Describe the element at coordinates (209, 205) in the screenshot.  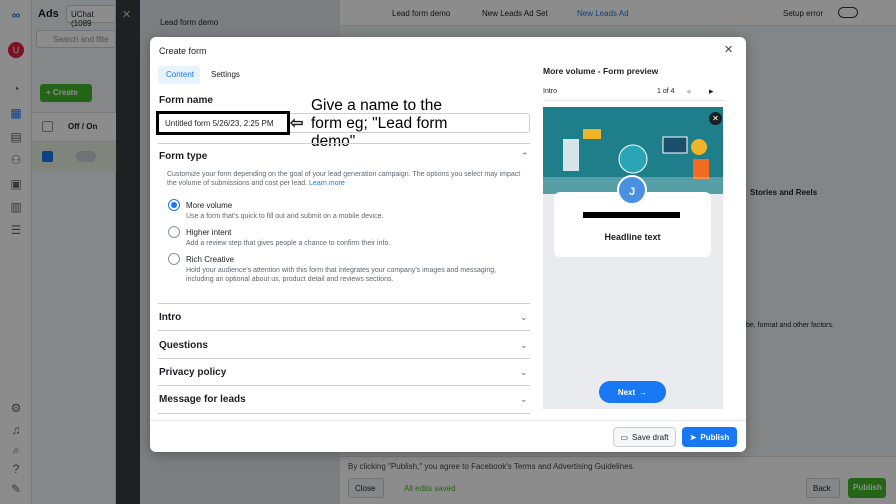
I see `option-title: More volume` at that location.